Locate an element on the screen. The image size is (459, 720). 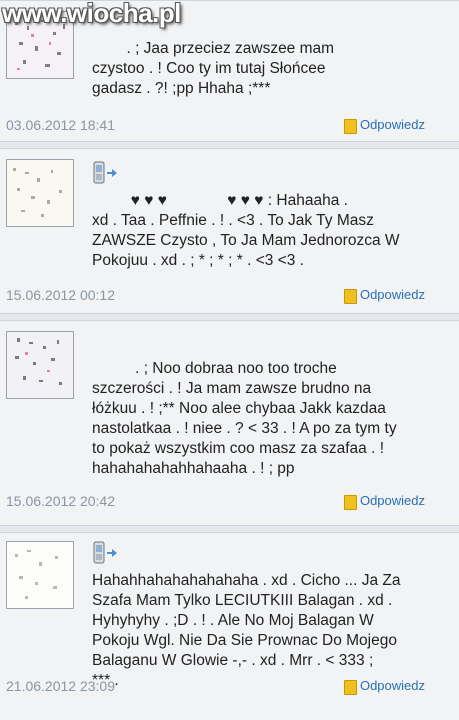
comment-date: 15.06.2012 00:12 is located at coordinates (60, 295).